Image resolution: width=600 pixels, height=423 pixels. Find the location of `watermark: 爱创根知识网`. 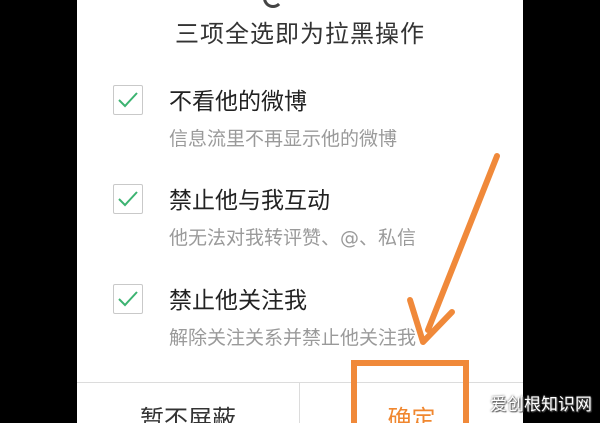

watermark: 爱创根知识网 is located at coordinates (541, 405).